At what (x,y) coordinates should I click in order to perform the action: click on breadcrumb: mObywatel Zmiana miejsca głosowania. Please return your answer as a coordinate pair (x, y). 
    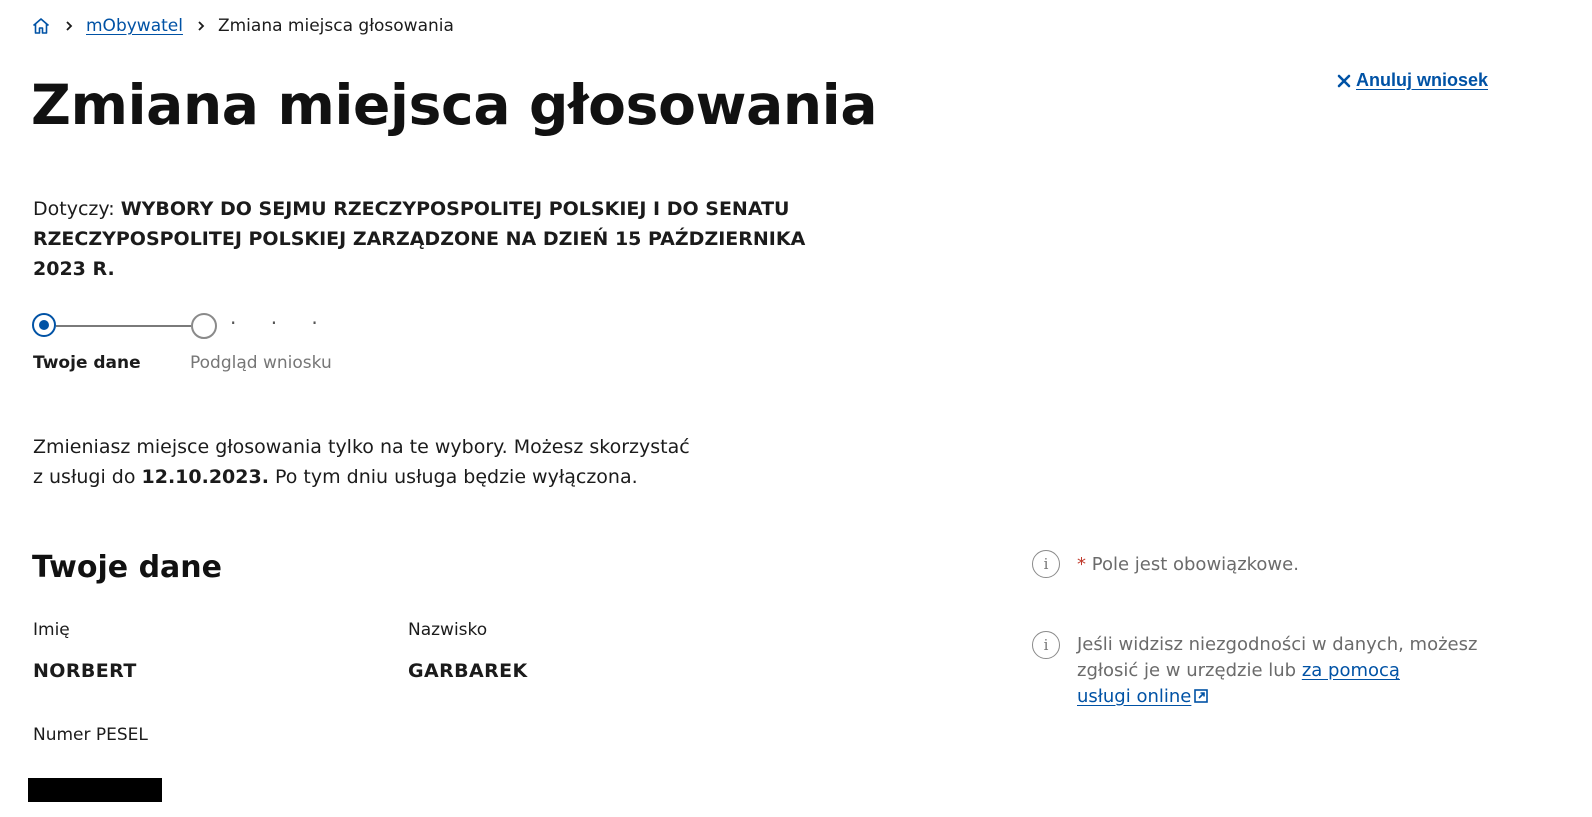
    Looking at the image, I should click on (242, 26).